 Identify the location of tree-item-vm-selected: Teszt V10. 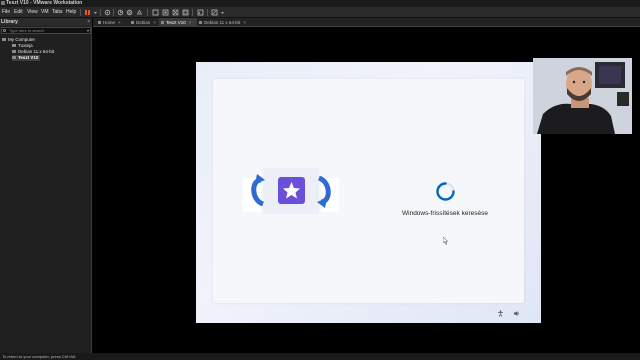
(26, 58).